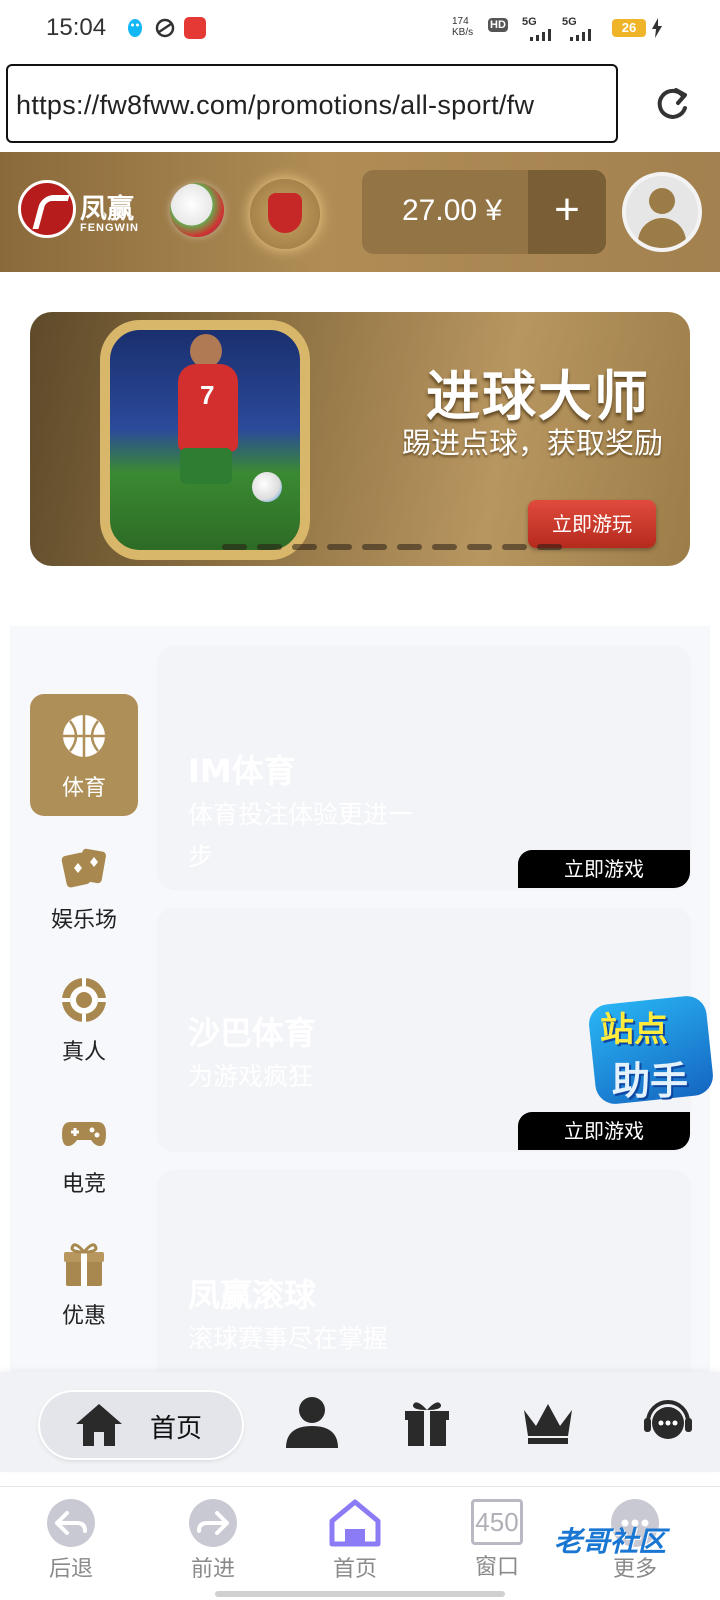 Image resolution: width=720 pixels, height=1600 pixels. Describe the element at coordinates (452, 210) in the screenshot. I see `balance-amount: 27.00 ¥` at that location.